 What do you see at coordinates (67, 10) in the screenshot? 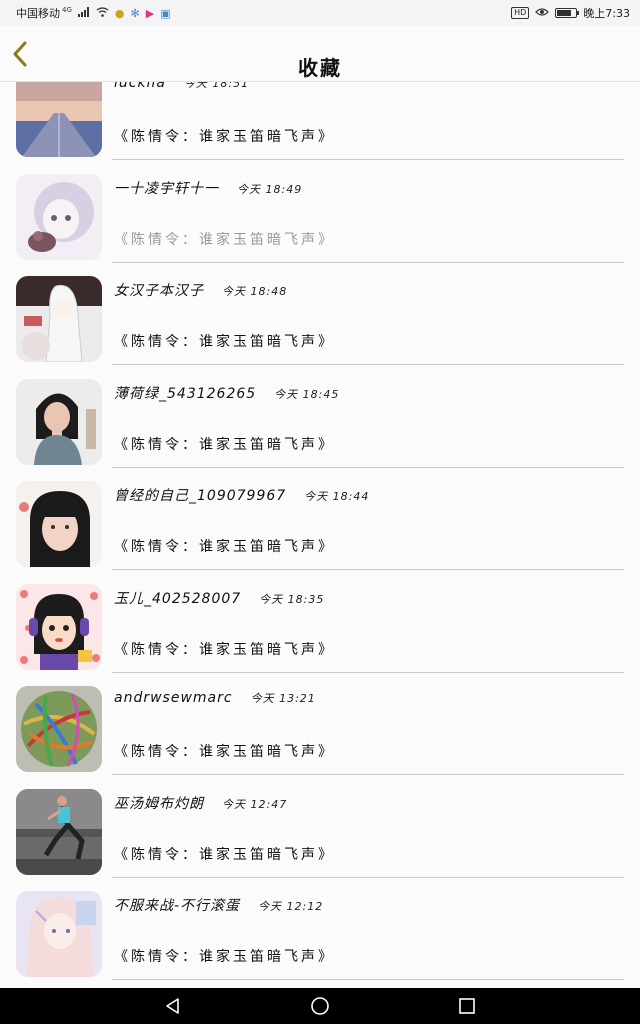
I see `network-type: 4G` at bounding box center [67, 10].